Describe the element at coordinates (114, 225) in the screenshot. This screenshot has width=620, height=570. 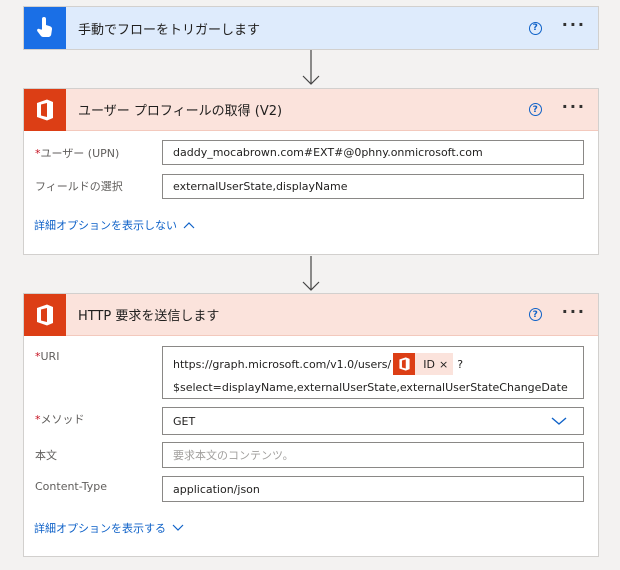
I see `hide-advanced-options-link: 詳細オプションを表示しない` at that location.